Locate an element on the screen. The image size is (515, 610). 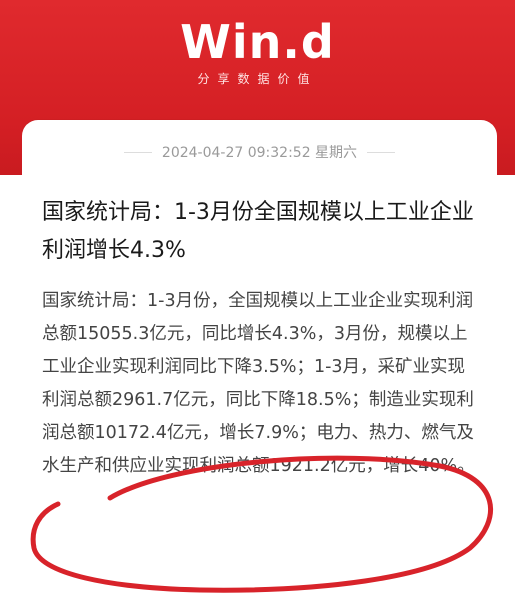
divider-right is located at coordinates (381, 152).